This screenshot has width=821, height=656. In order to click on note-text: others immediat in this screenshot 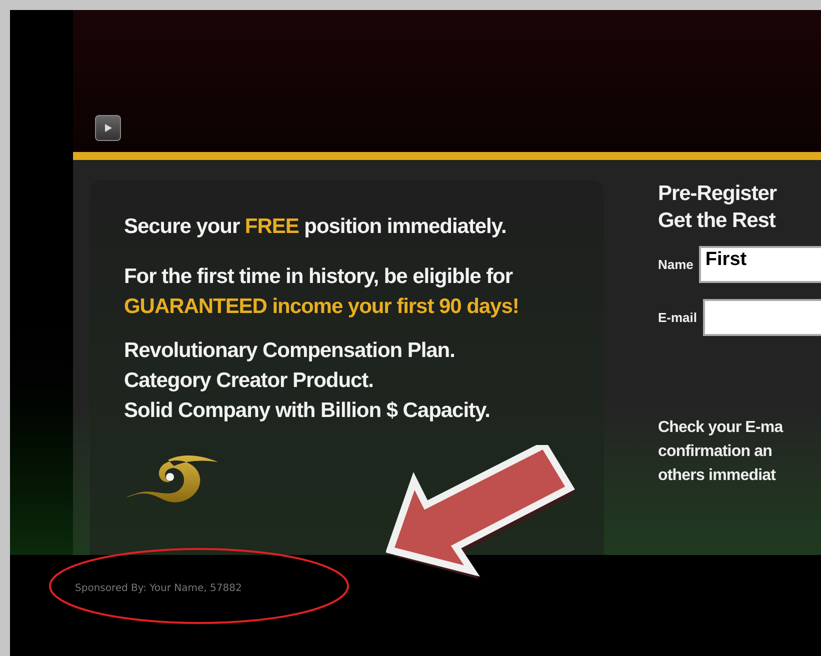, I will do `click(717, 476)`.